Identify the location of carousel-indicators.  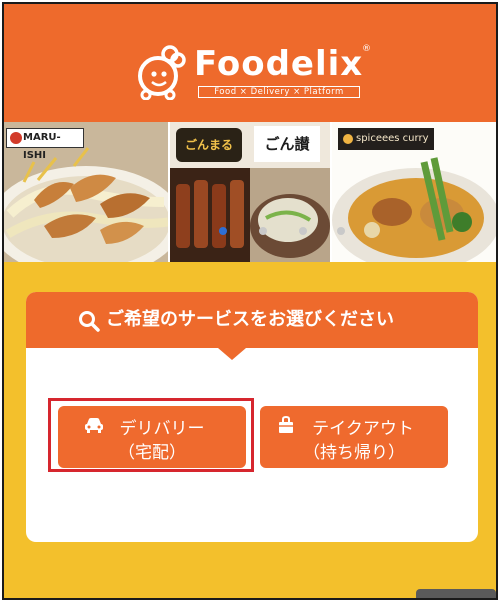
(284, 232).